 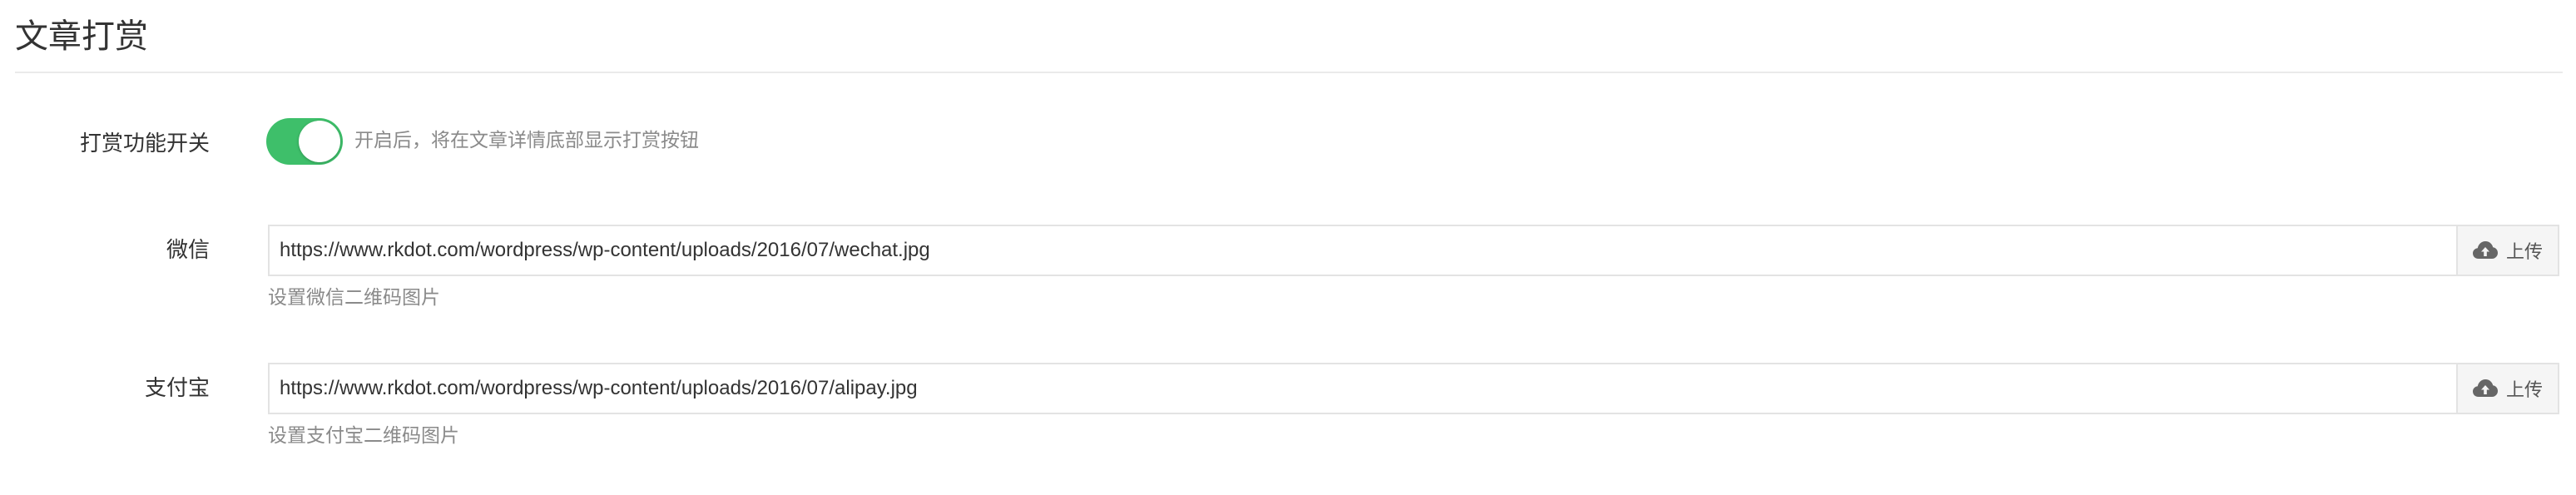 I want to click on alipay-upload-button: 上传, so click(x=2507, y=389).